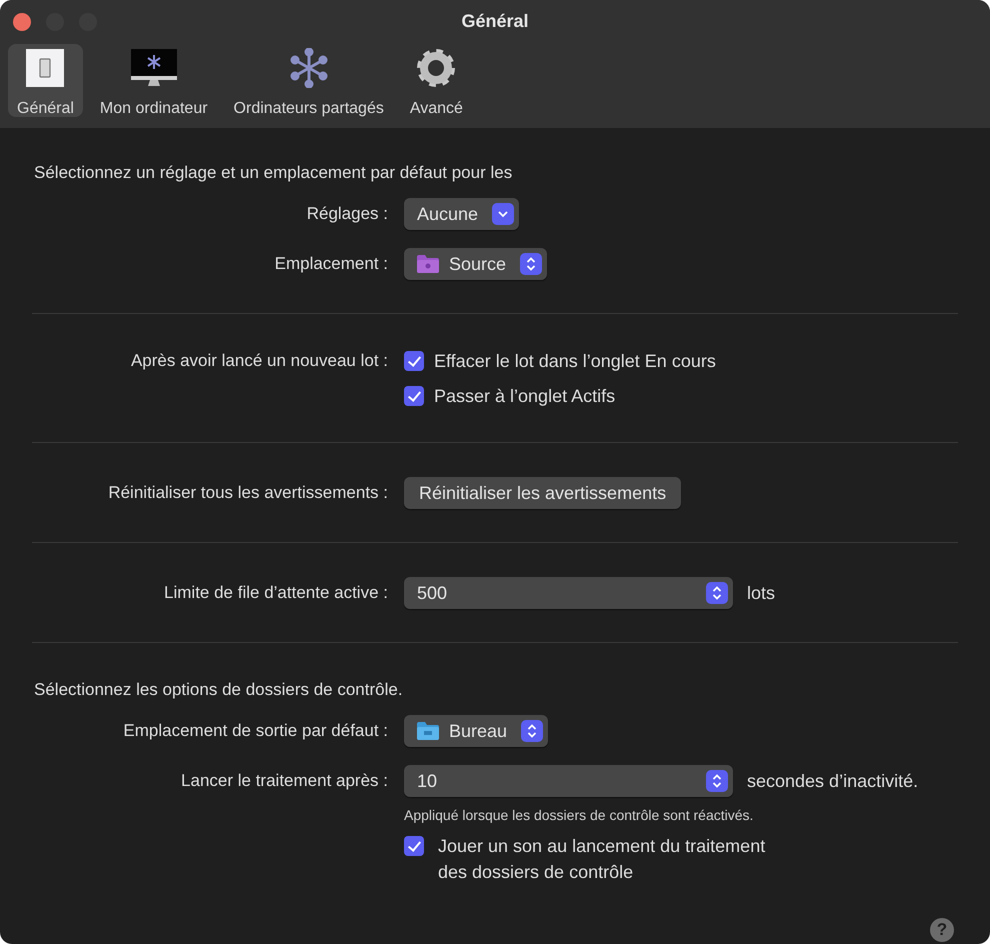 This screenshot has width=990, height=944. What do you see at coordinates (575, 361) in the screenshot?
I see `checkbox-label: Effacer le lot dans l’onglet En cours` at bounding box center [575, 361].